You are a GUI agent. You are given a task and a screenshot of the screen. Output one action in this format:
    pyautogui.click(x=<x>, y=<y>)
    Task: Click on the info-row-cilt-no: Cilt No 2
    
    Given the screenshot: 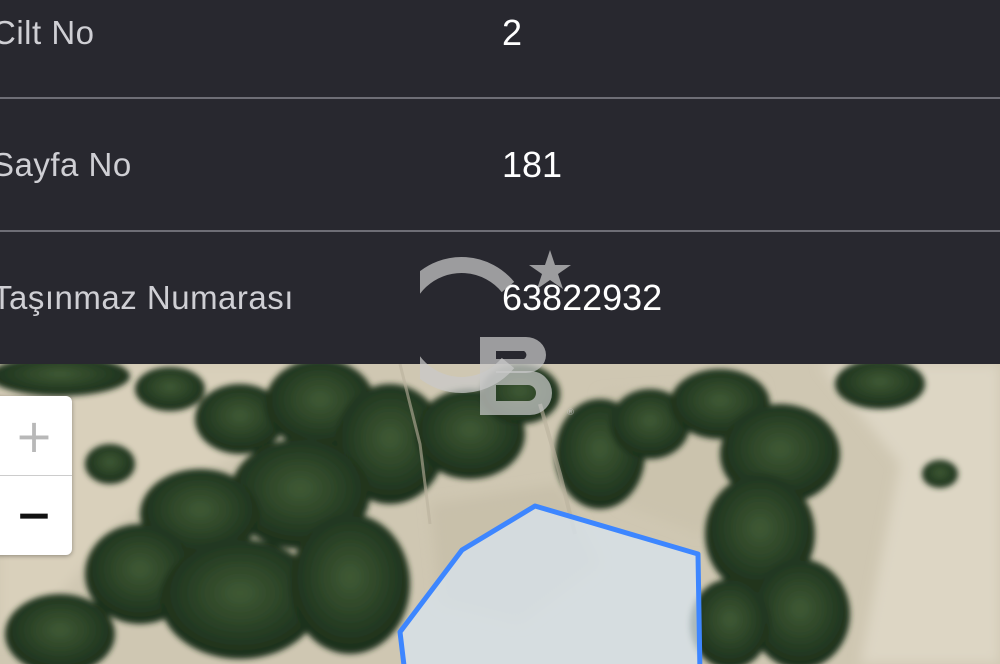 What is the action you would take?
    pyautogui.click(x=500, y=49)
    